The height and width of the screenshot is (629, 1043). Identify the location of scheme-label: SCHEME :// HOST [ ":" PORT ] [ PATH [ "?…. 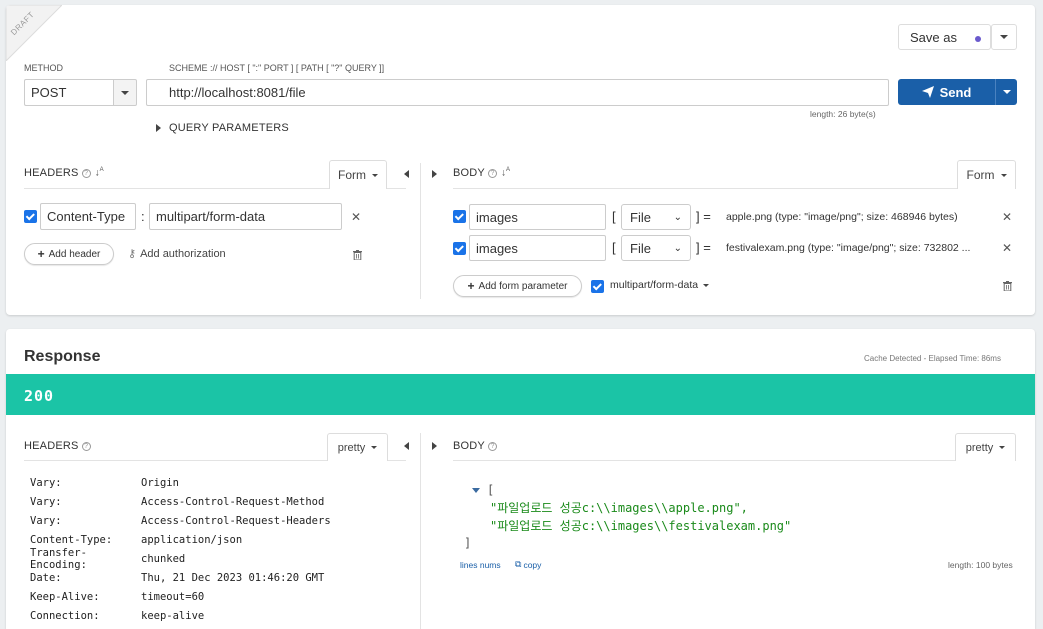
(277, 68).